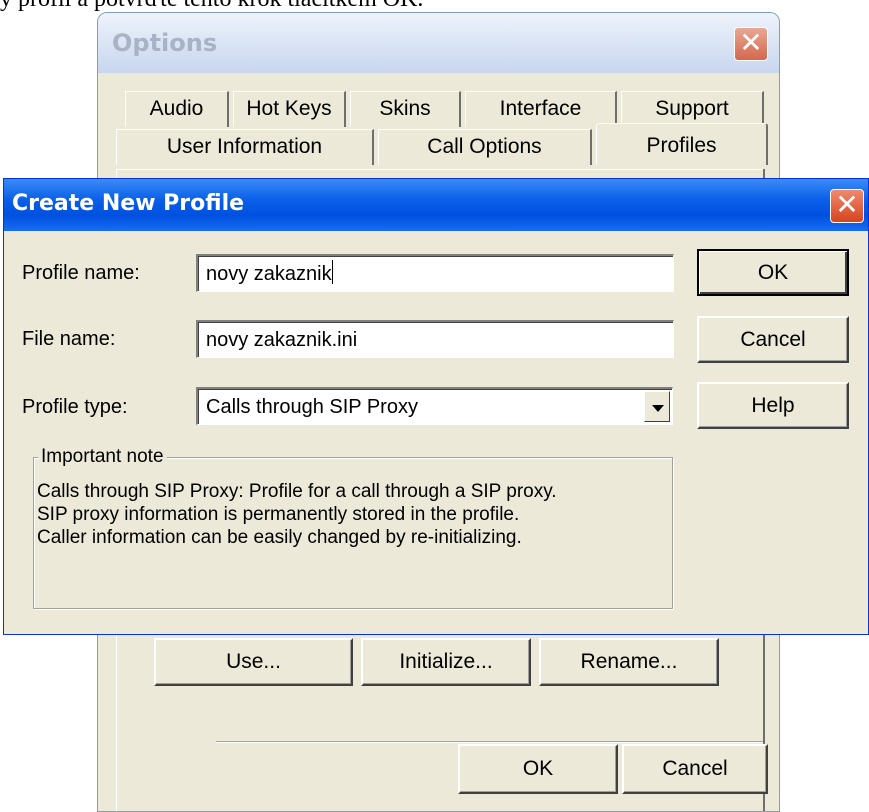 The height and width of the screenshot is (812, 869). Describe the element at coordinates (165, 43) in the screenshot. I see `options-title: Options` at that location.